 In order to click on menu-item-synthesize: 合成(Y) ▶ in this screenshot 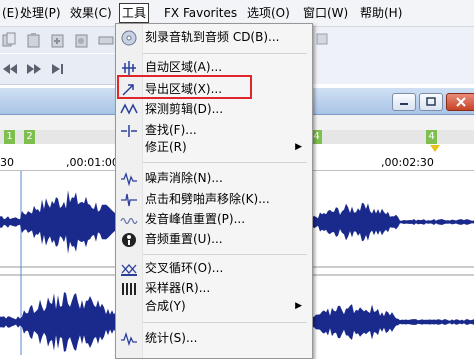, I will do `click(214, 306)`.